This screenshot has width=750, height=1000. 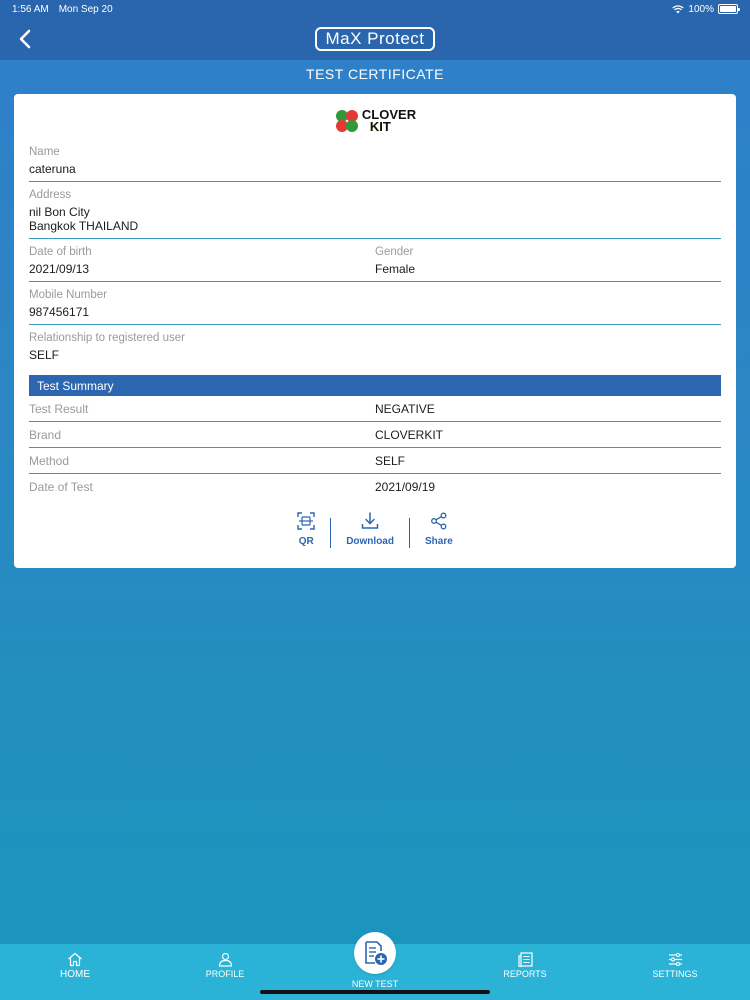 I want to click on share-icon, so click(x=438, y=521).